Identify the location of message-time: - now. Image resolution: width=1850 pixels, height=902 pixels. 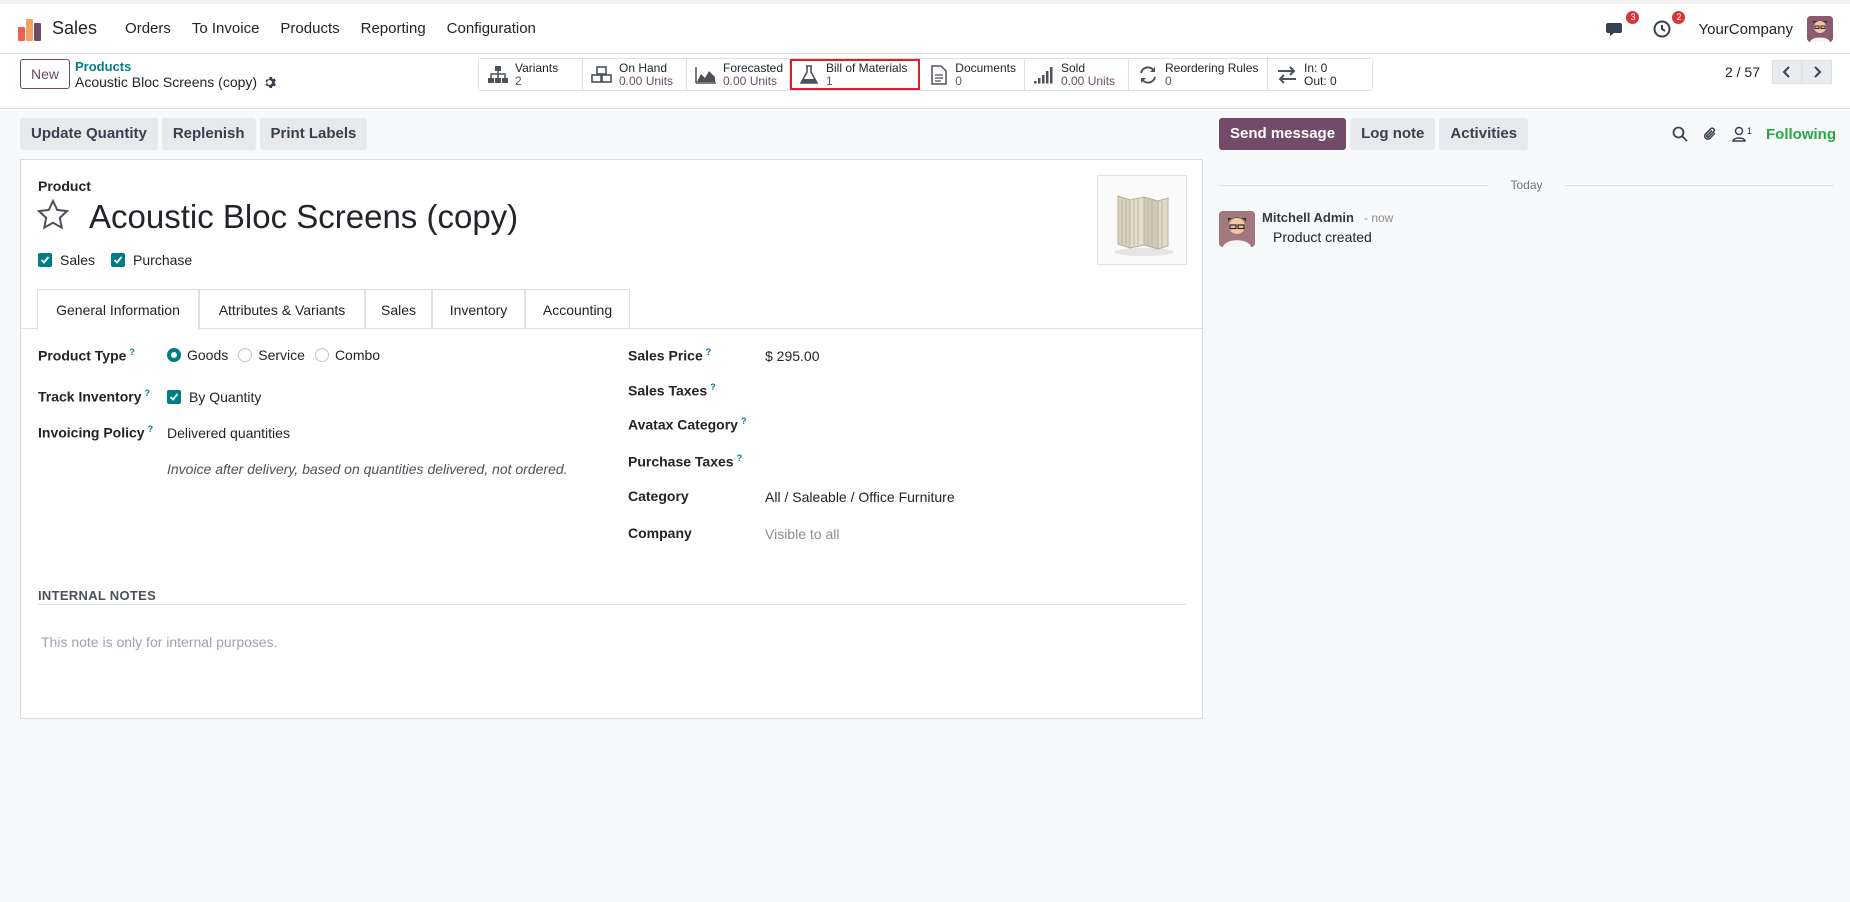
(1379, 218).